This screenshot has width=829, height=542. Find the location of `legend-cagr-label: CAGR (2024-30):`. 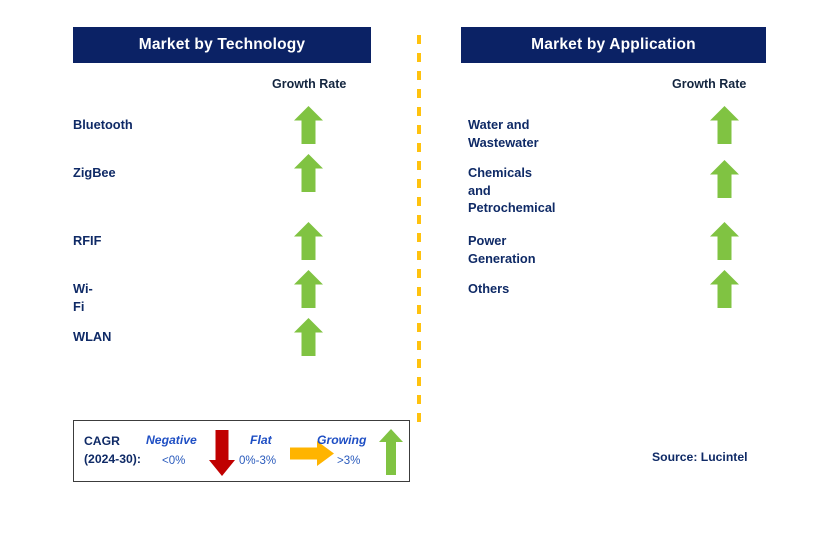

legend-cagr-label: CAGR (2024-30): is located at coordinates (112, 450).